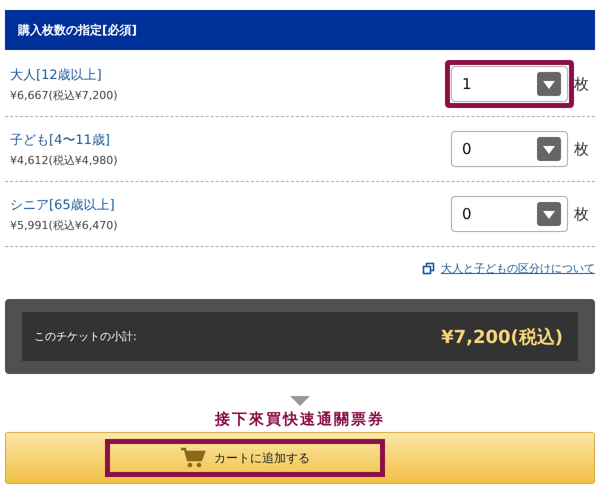 The image size is (600, 501). Describe the element at coordinates (60, 140) in the screenshot. I see `ticket-type-label: 子ども[4〜11歳]` at that location.